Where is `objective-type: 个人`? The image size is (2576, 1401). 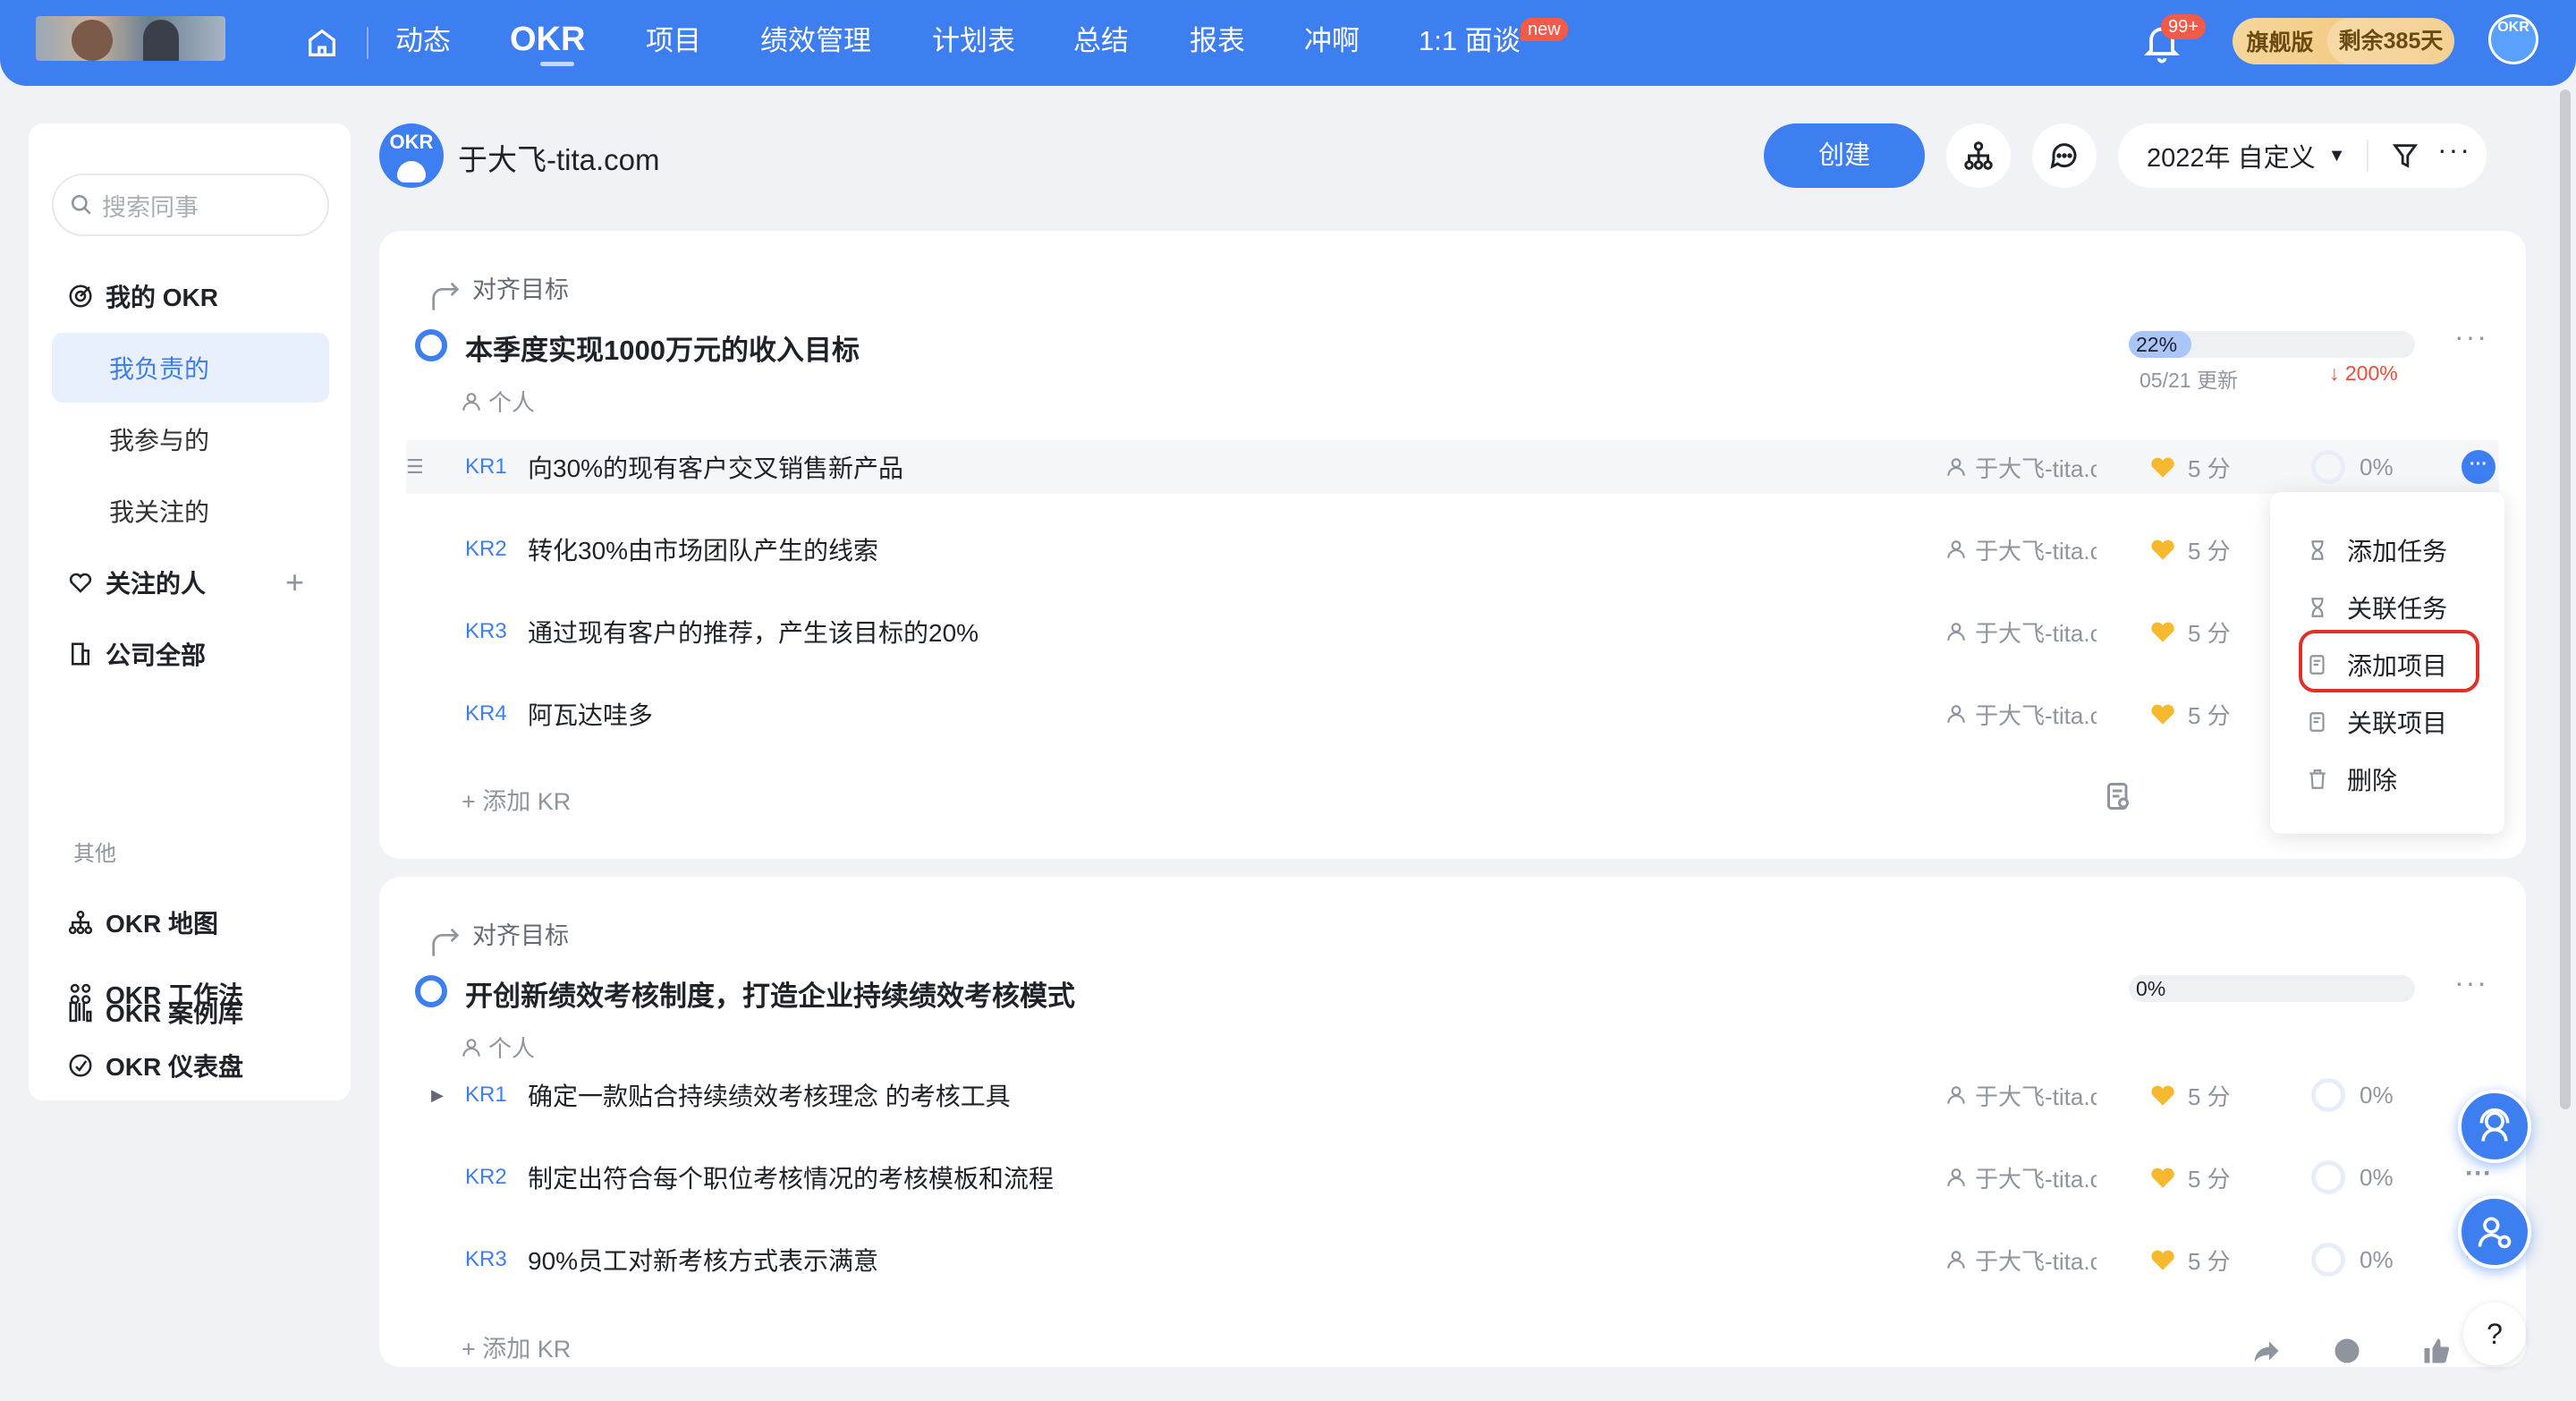
objective-type: 个人 is located at coordinates (497, 1047).